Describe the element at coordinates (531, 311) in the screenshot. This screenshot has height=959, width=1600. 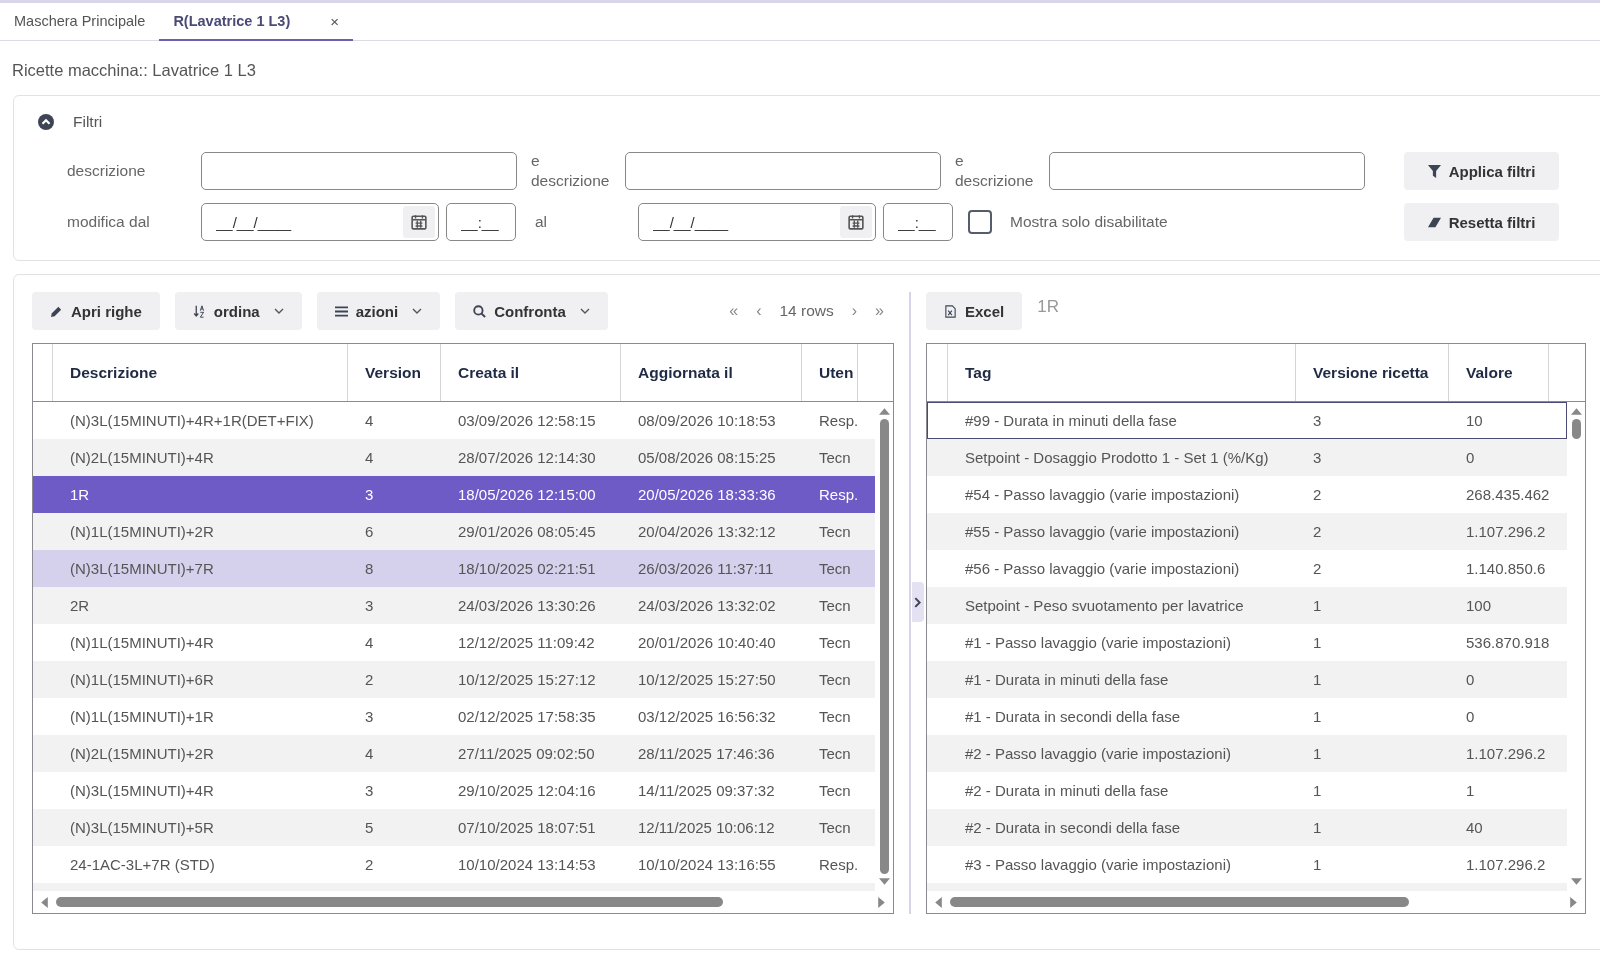
I see `toolbar-button: Confronta` at that location.